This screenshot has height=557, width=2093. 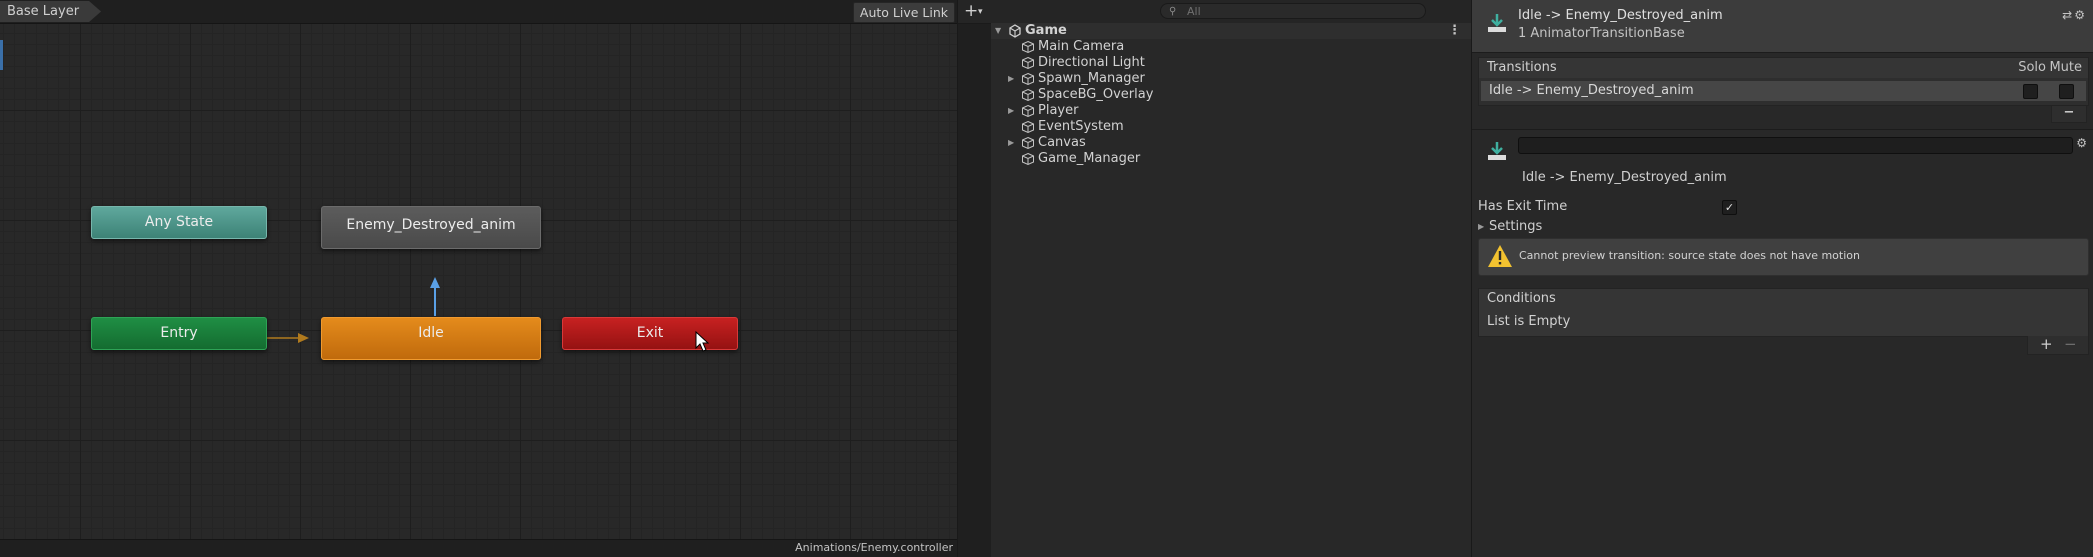 What do you see at coordinates (1081, 126) in the screenshot?
I see `hierarchy-item-label: EventSystem` at bounding box center [1081, 126].